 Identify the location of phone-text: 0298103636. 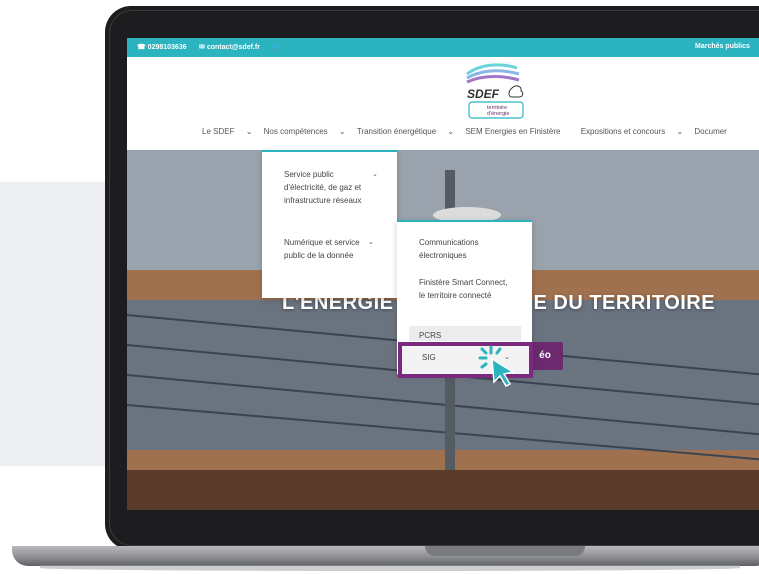
(167, 47).